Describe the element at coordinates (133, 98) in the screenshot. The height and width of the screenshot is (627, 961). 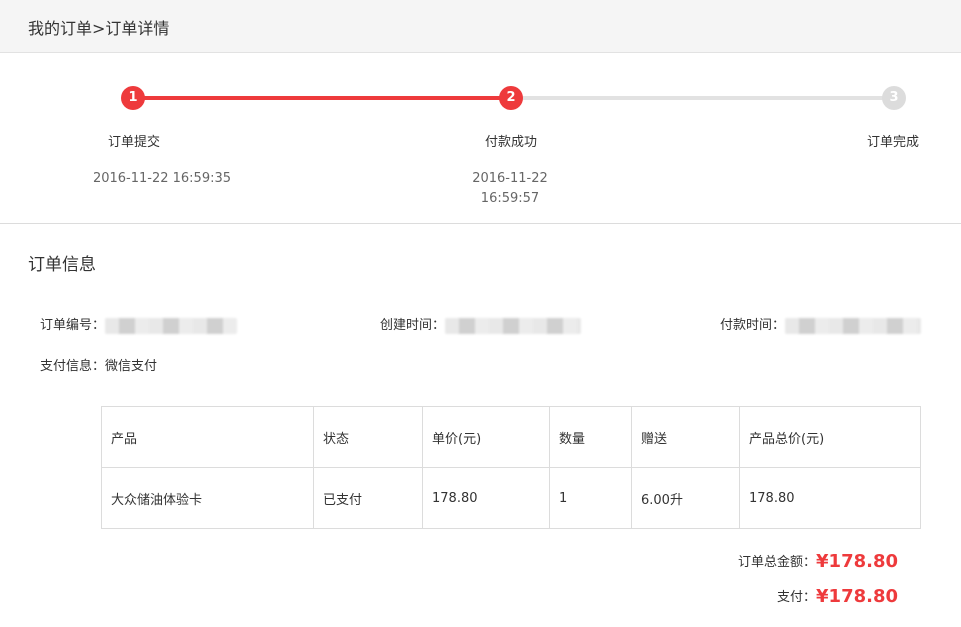
I see `step-1-circle: 1` at that location.